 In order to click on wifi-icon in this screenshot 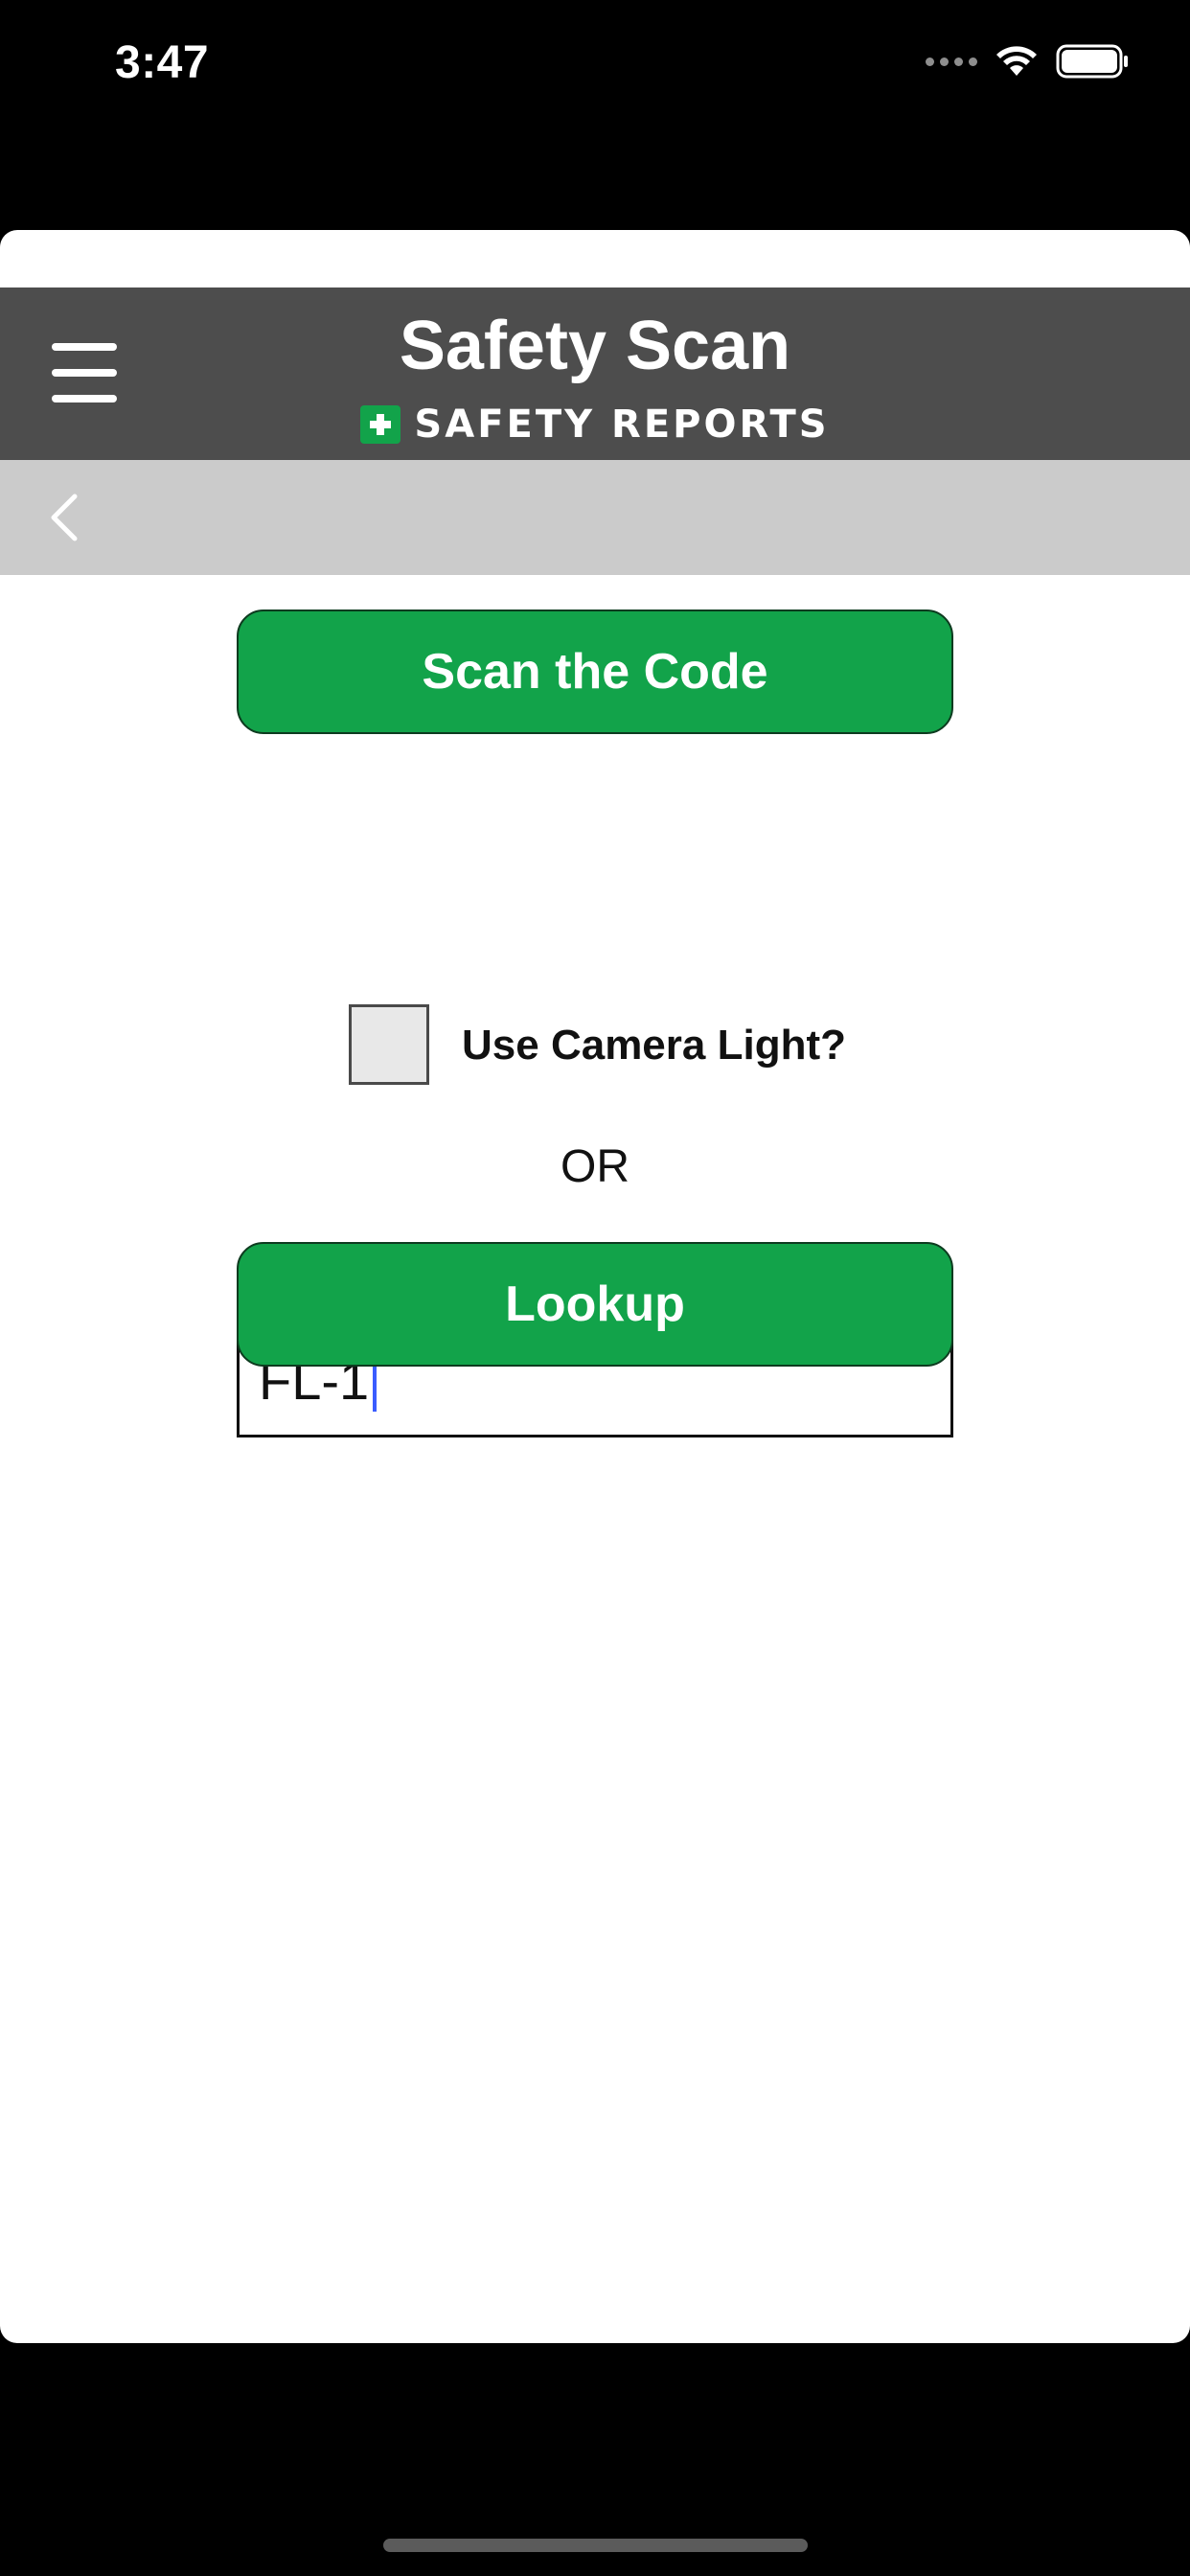, I will do `click(1017, 62)`.